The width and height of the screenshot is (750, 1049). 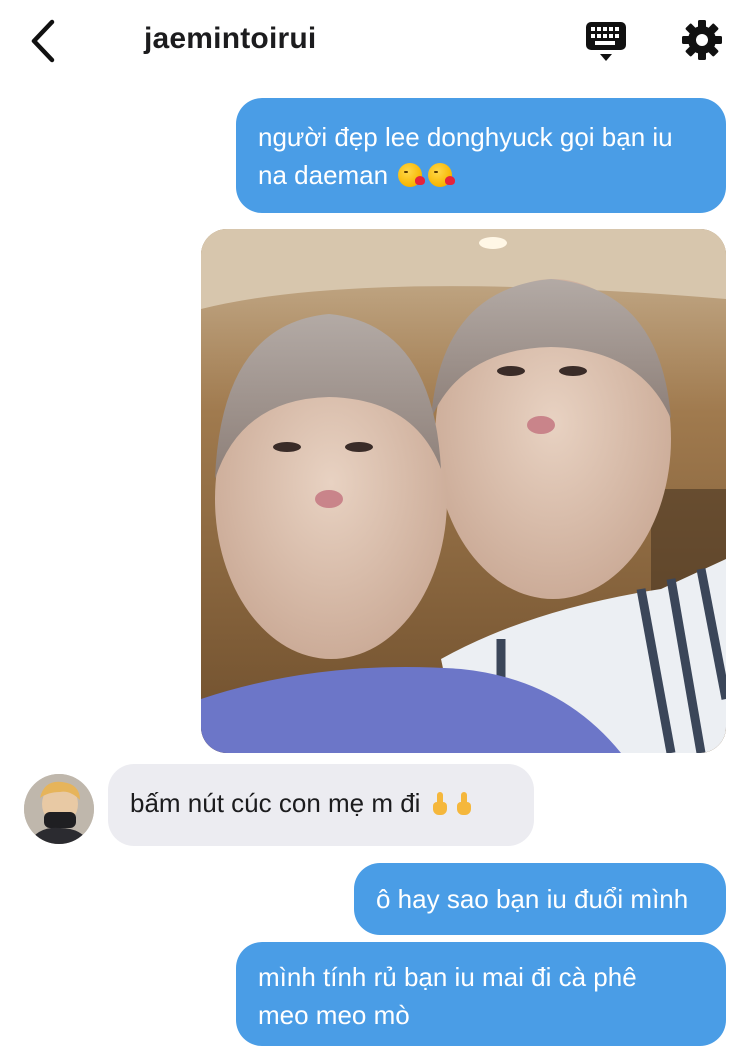 I want to click on gear-icon, so click(x=702, y=40).